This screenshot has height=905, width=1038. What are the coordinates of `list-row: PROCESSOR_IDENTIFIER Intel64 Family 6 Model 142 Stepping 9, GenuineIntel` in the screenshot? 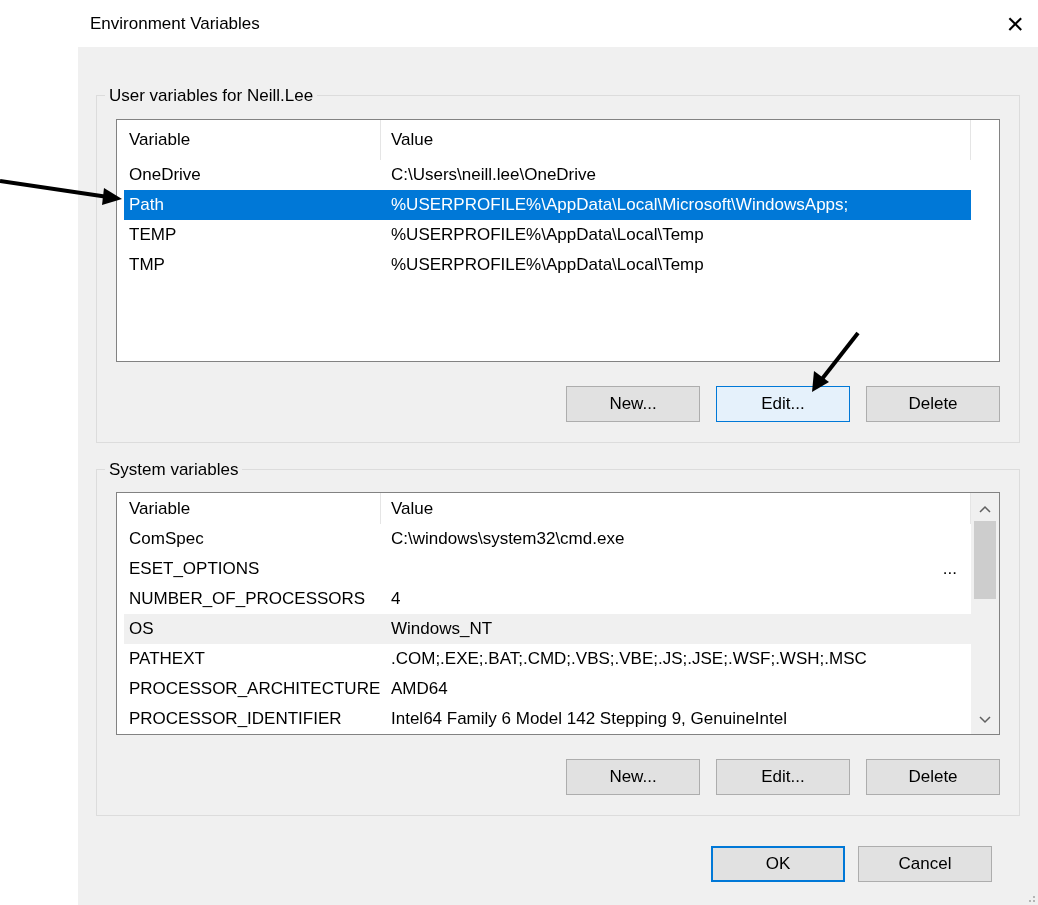 It's located at (547, 719).